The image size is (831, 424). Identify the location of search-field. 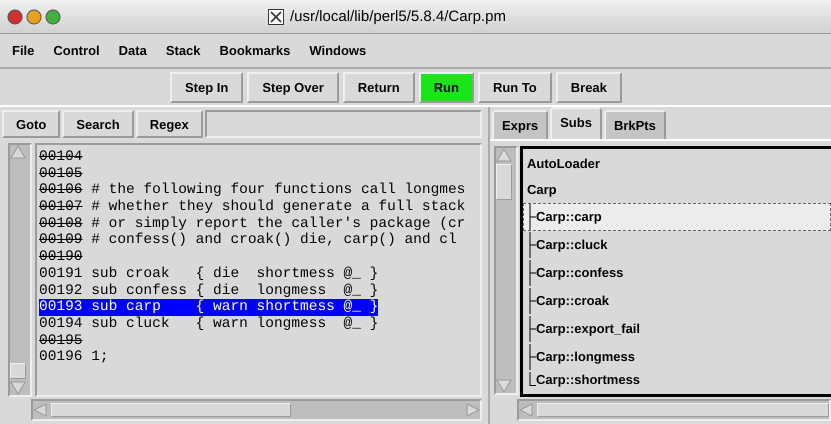
(343, 124).